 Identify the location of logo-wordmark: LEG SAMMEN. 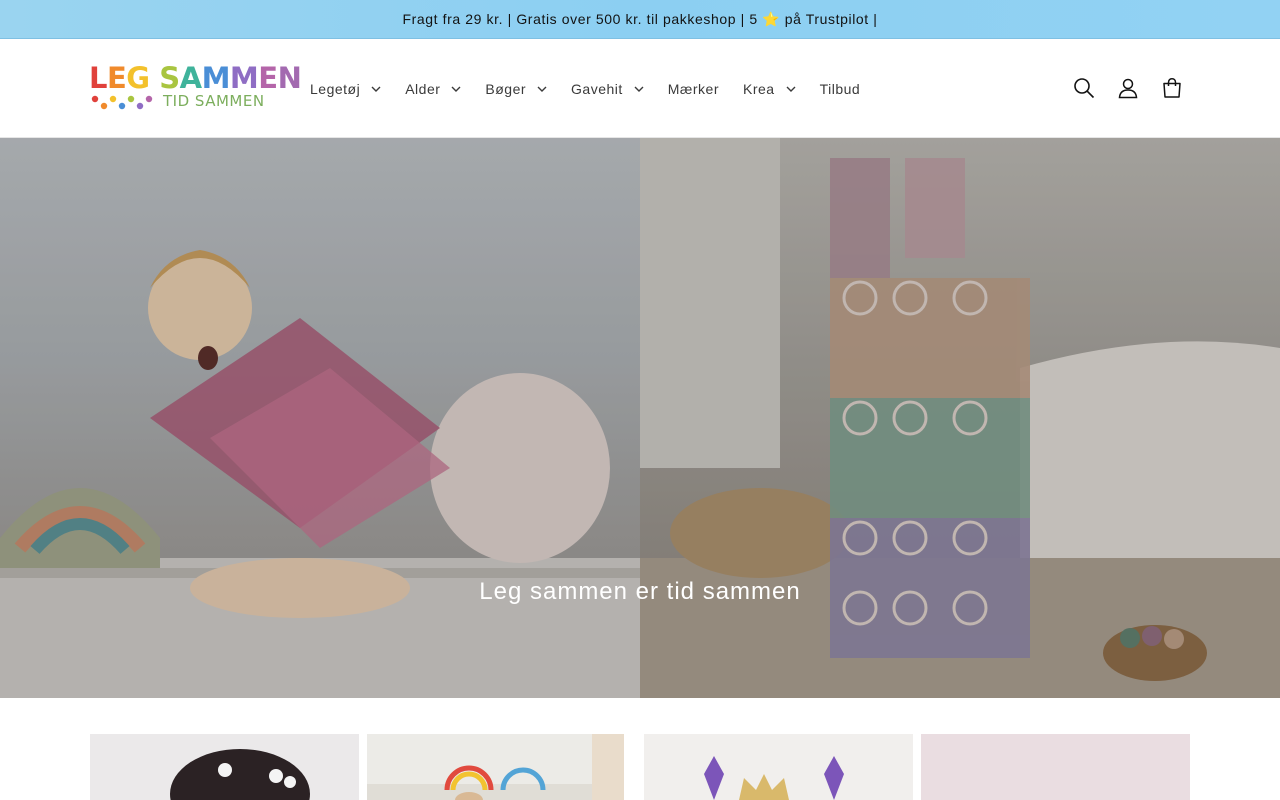
(195, 78).